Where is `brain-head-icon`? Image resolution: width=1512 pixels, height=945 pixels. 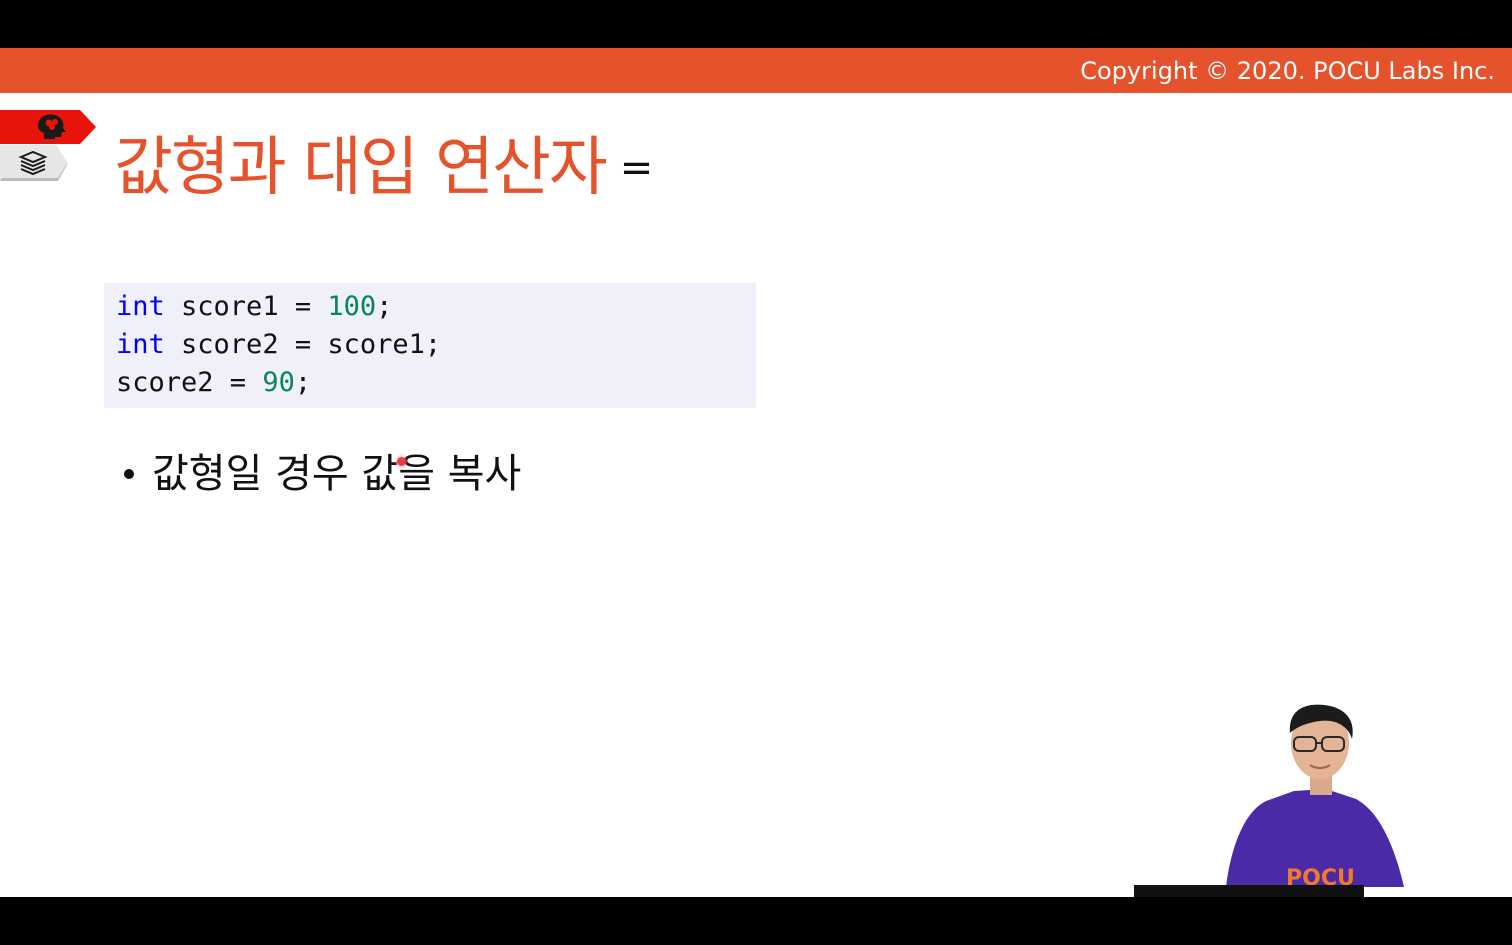 brain-head-icon is located at coordinates (48, 127).